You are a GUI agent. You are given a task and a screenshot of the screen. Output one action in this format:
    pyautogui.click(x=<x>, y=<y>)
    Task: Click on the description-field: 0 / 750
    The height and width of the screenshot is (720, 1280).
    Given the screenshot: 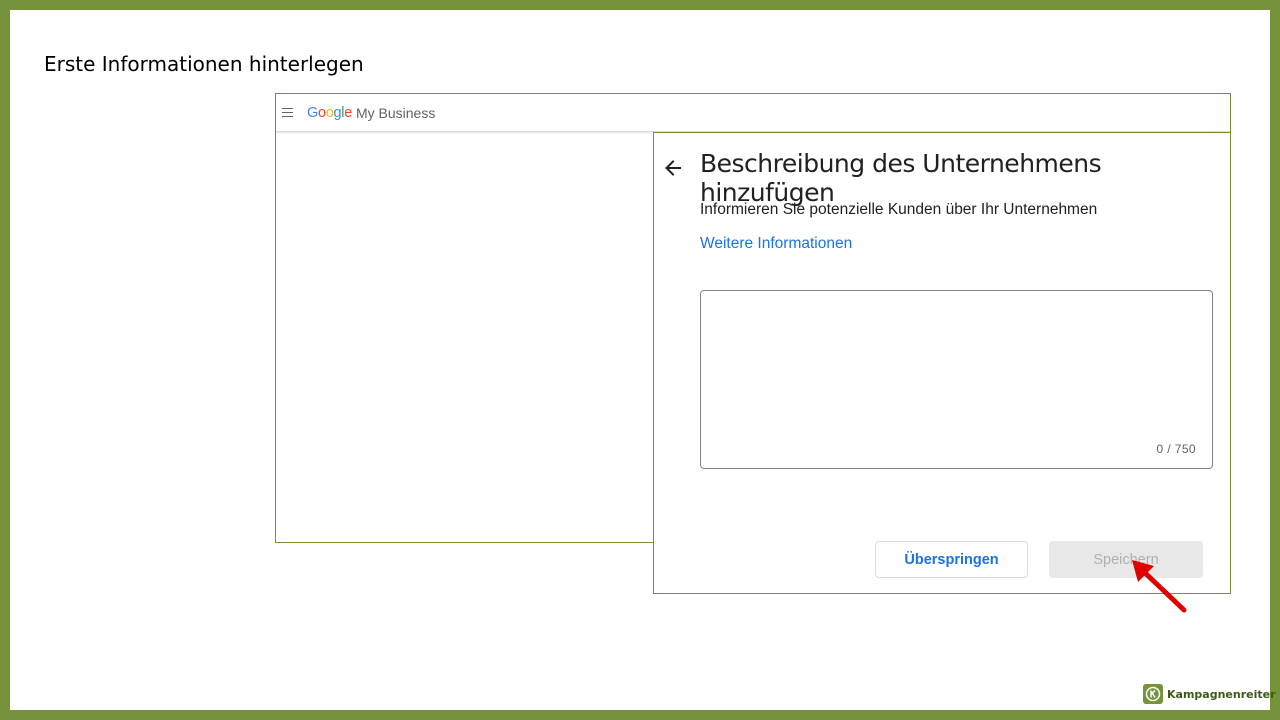 What is the action you would take?
    pyautogui.click(x=956, y=379)
    